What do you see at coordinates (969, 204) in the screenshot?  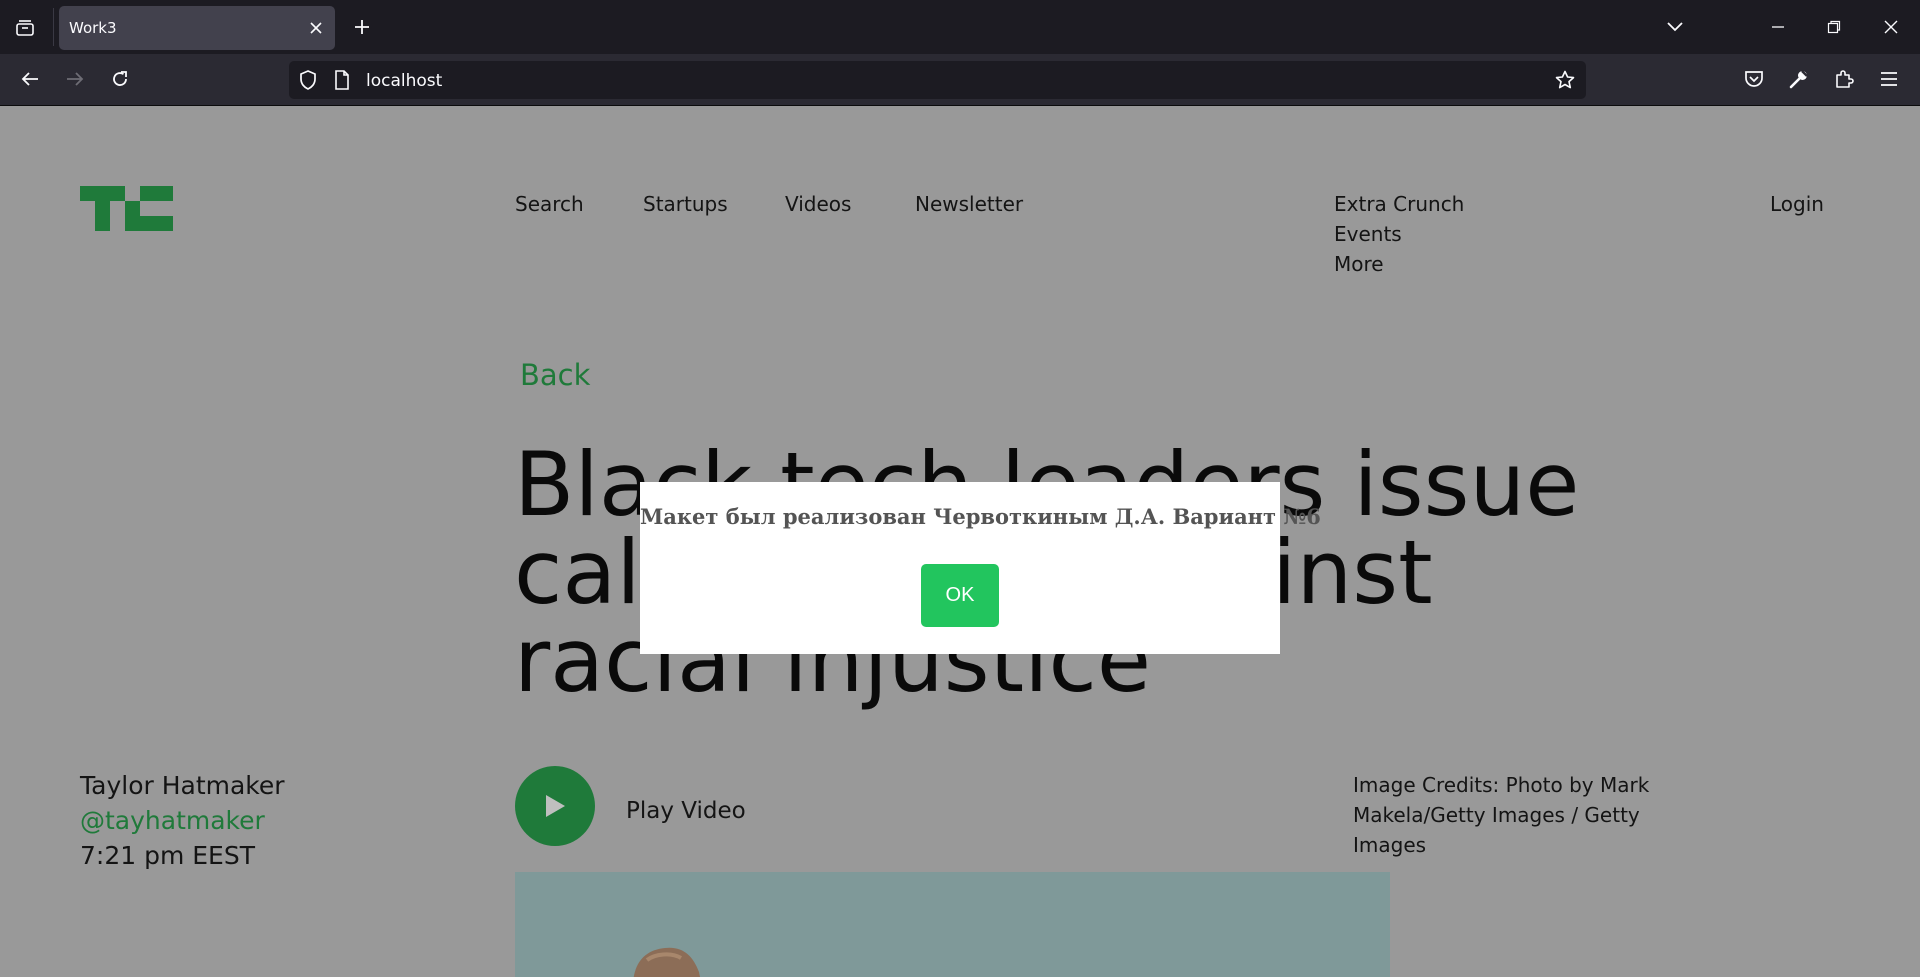 I see `nav-newsletter: Newsletter` at bounding box center [969, 204].